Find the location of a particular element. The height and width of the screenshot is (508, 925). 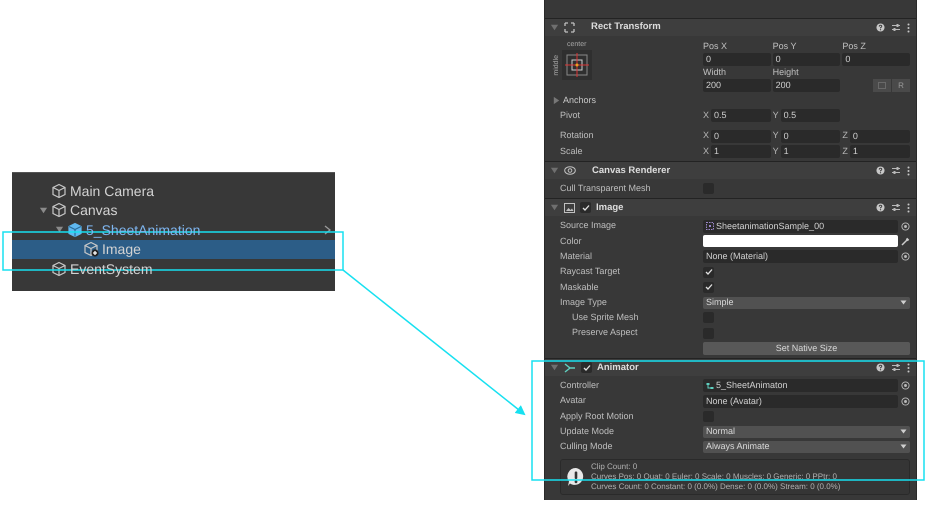

hierarchy-item: Main Camera is located at coordinates (173, 190).